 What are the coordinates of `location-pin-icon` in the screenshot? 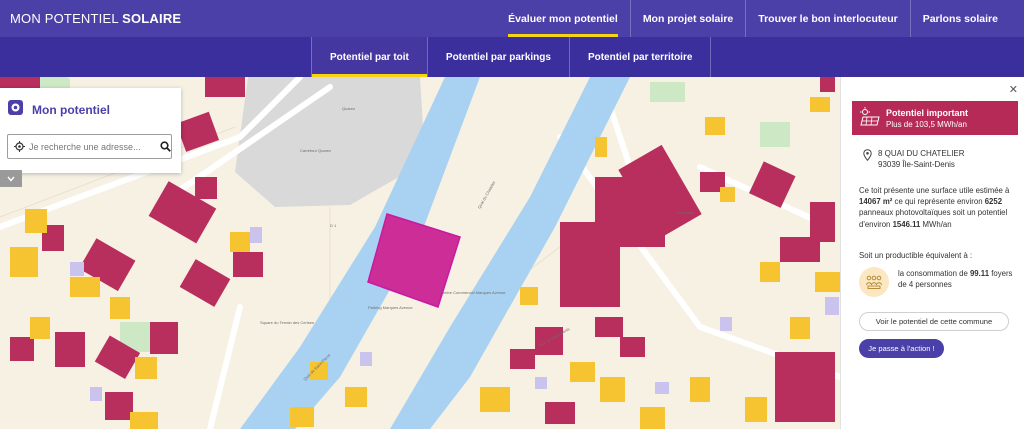 It's located at (867, 159).